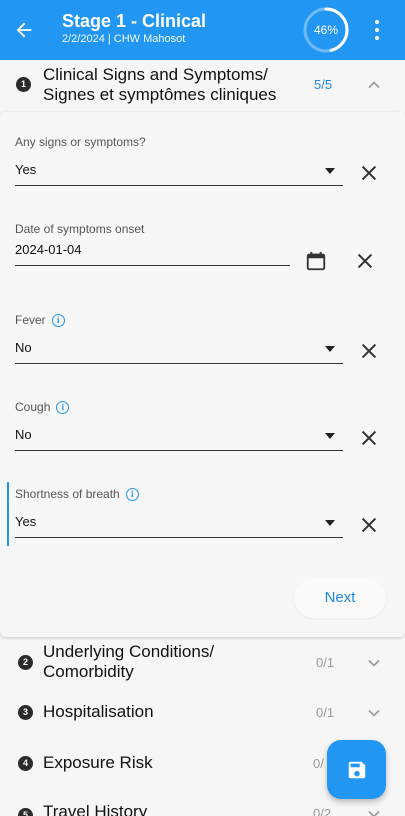 The image size is (405, 816). I want to click on progress-indicator: 46%, so click(326, 30).